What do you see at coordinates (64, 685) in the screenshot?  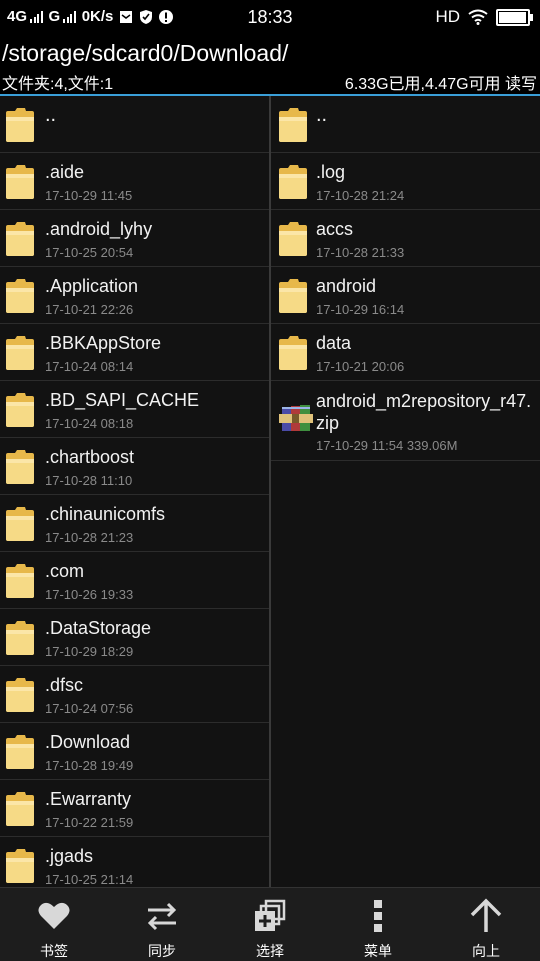 I see `item-name: .dfsc` at bounding box center [64, 685].